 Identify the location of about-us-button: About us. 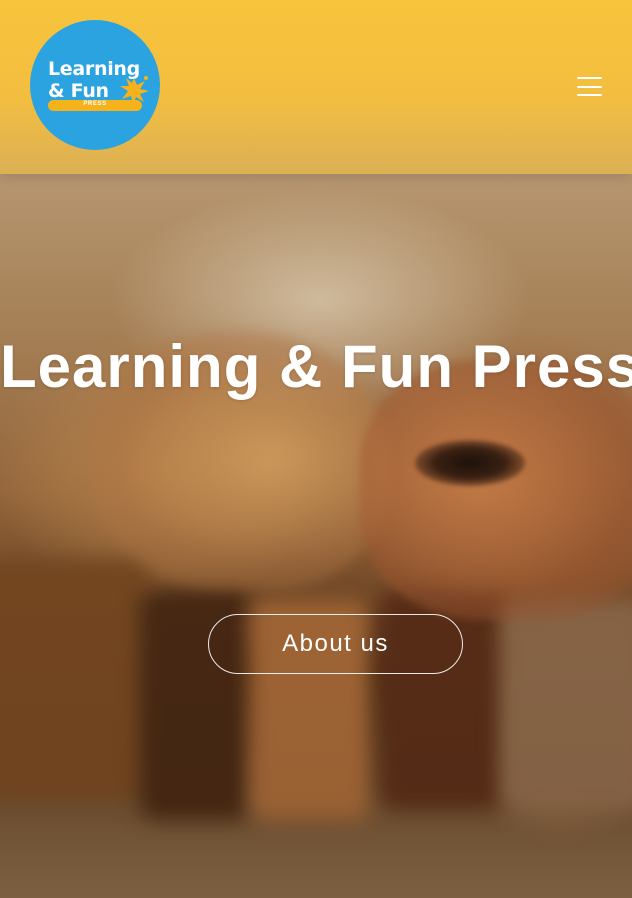
(335, 644).